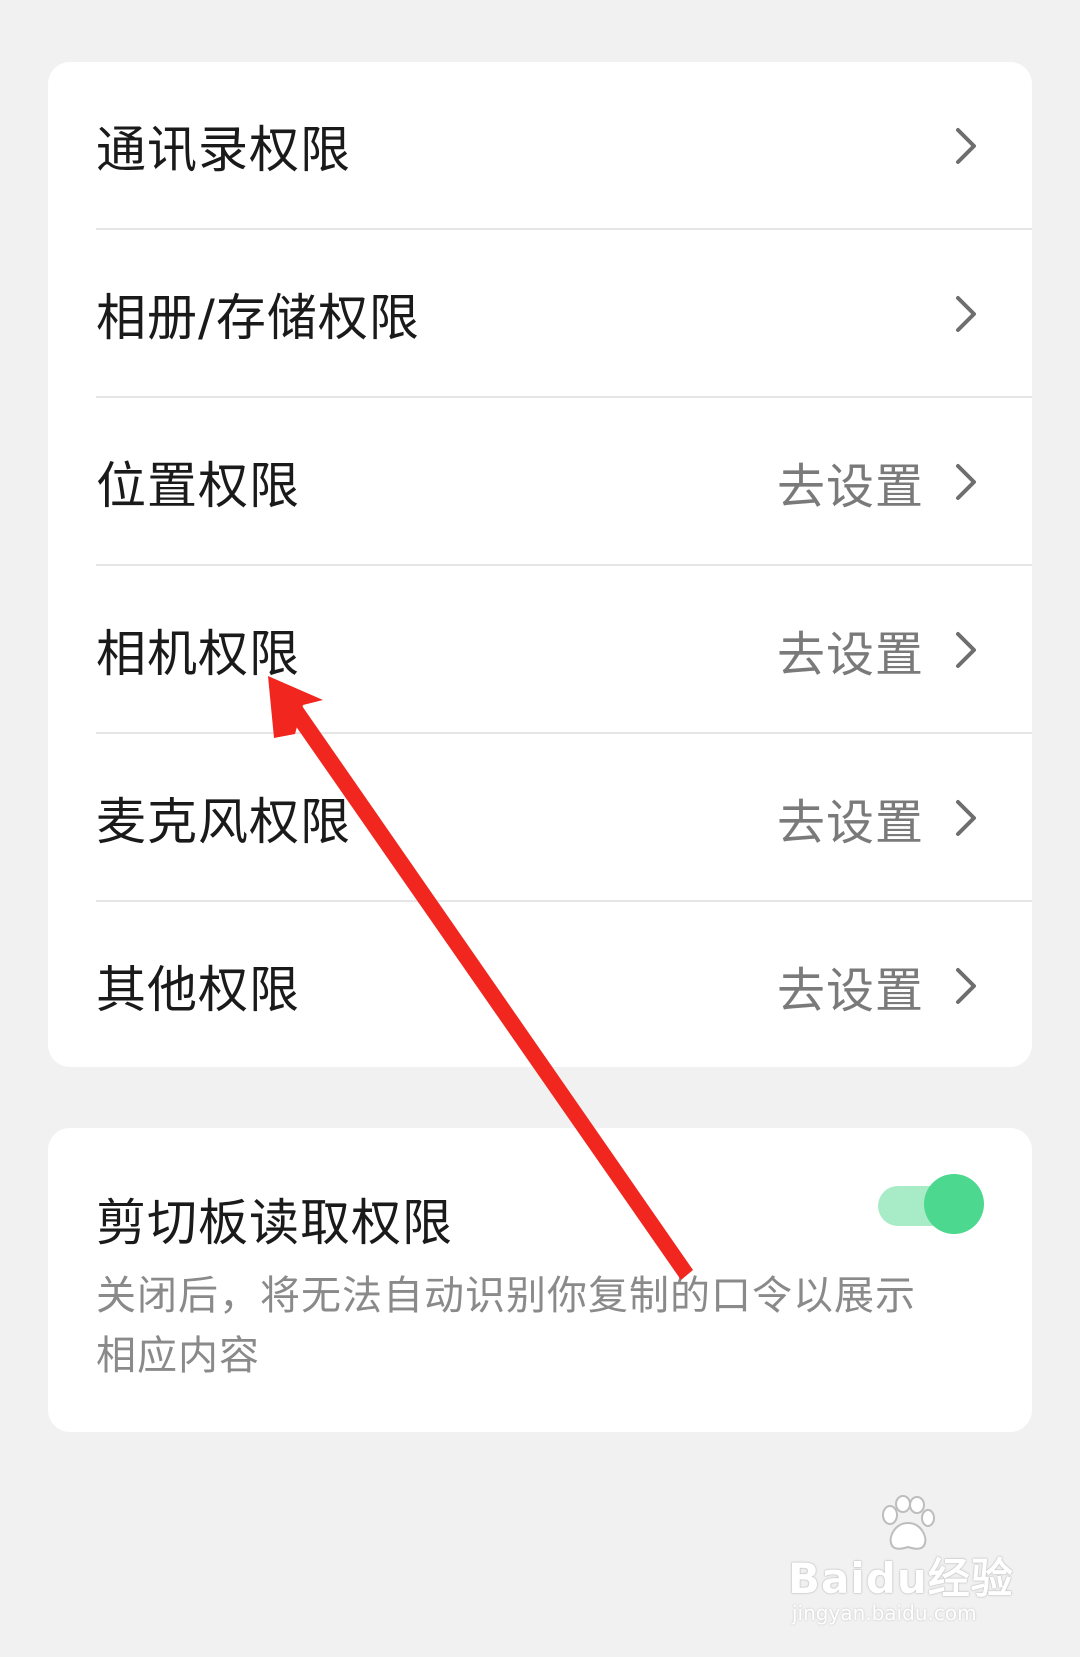 This screenshot has width=1080, height=1657. I want to click on permission-label: 相机权限, so click(198, 654).